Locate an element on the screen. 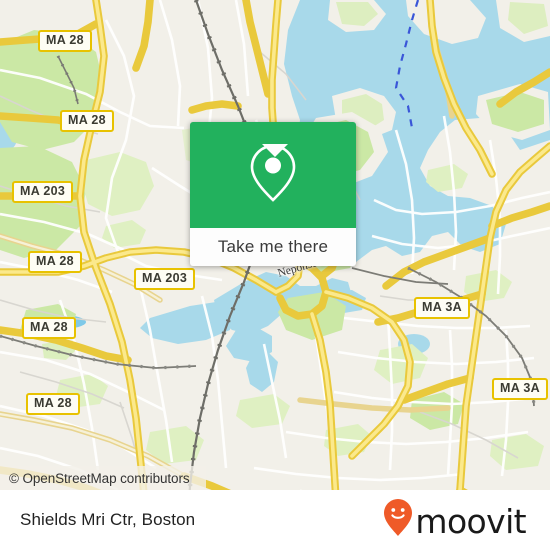  osm-attribution: © OpenStreetMap contributors is located at coordinates (103, 478).